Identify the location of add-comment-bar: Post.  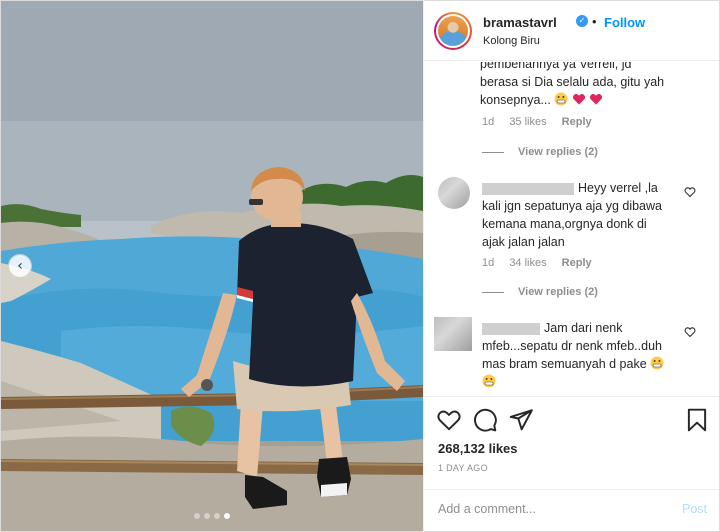
(571, 510).